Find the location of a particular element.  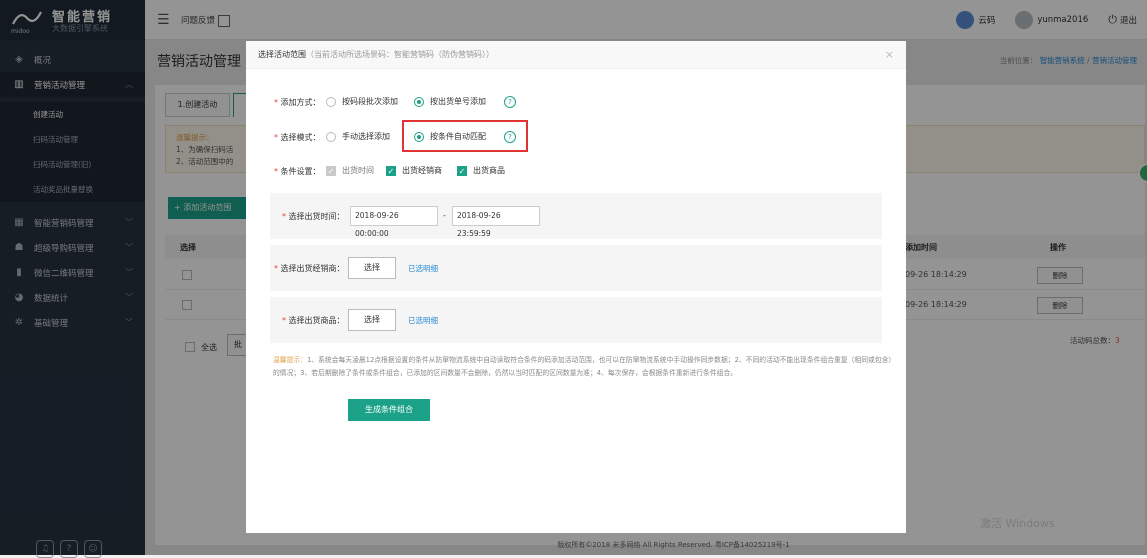

checkbox-dealer: ✓ 出货经销商 is located at coordinates (414, 170).